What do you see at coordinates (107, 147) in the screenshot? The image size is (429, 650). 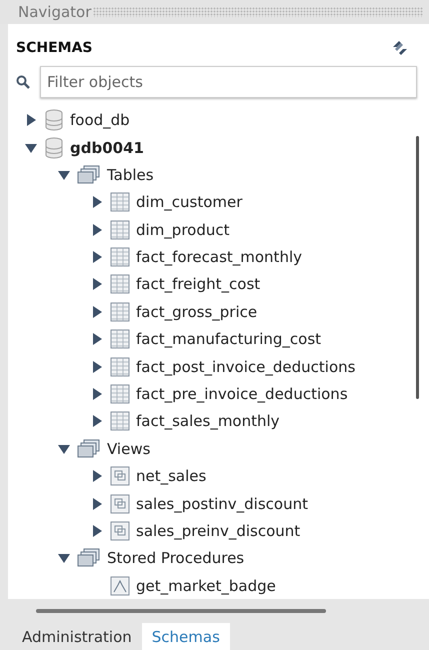 I see `tree-item: gdb0041` at bounding box center [107, 147].